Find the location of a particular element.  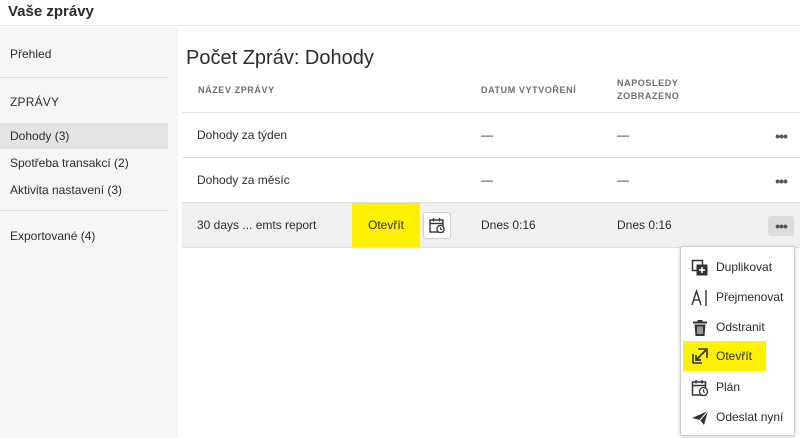

menu-item-send-now: Odeslat nyní is located at coordinates (737, 417).